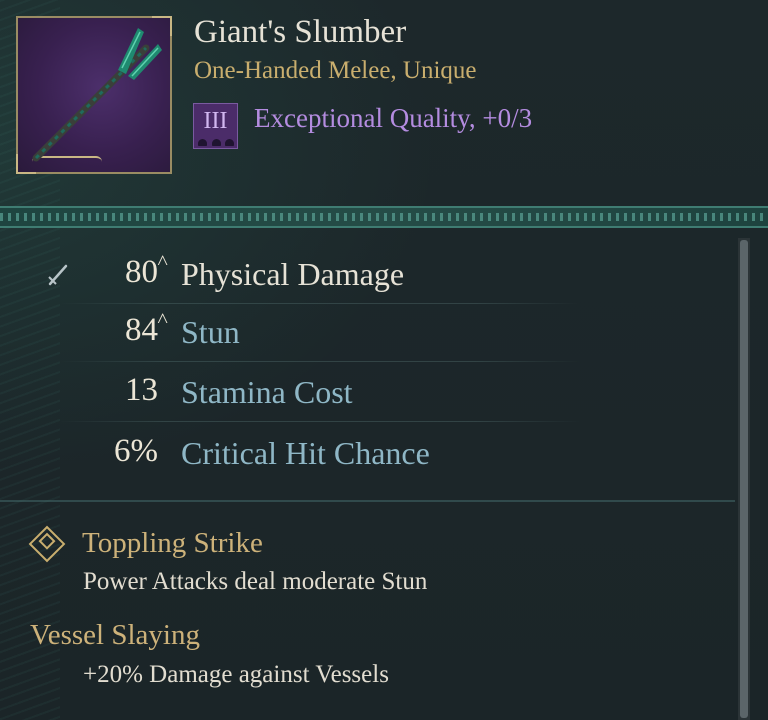  I want to click on stat-row-physical-damage: 80 ˄ Physical Damage, so click(350, 276).